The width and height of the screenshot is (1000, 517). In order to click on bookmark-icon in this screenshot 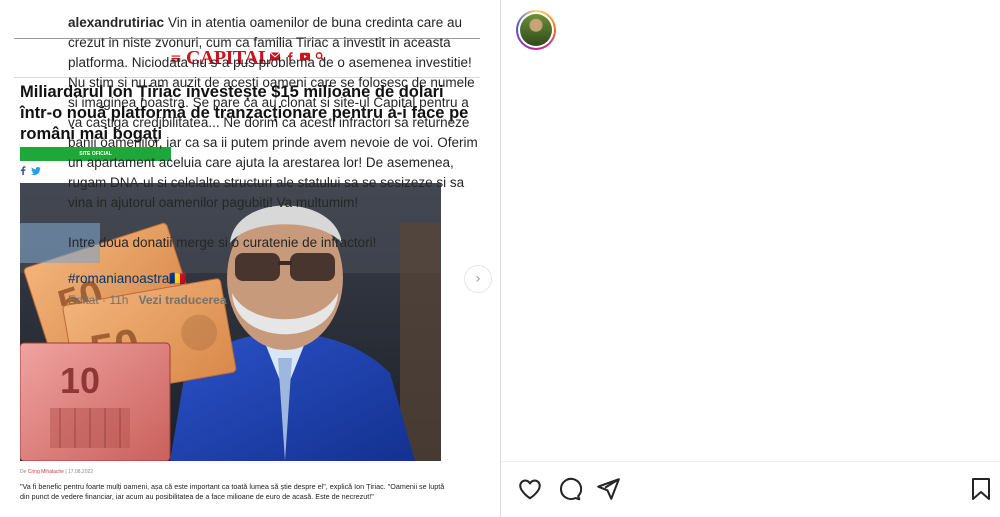, I will do `click(981, 489)`.